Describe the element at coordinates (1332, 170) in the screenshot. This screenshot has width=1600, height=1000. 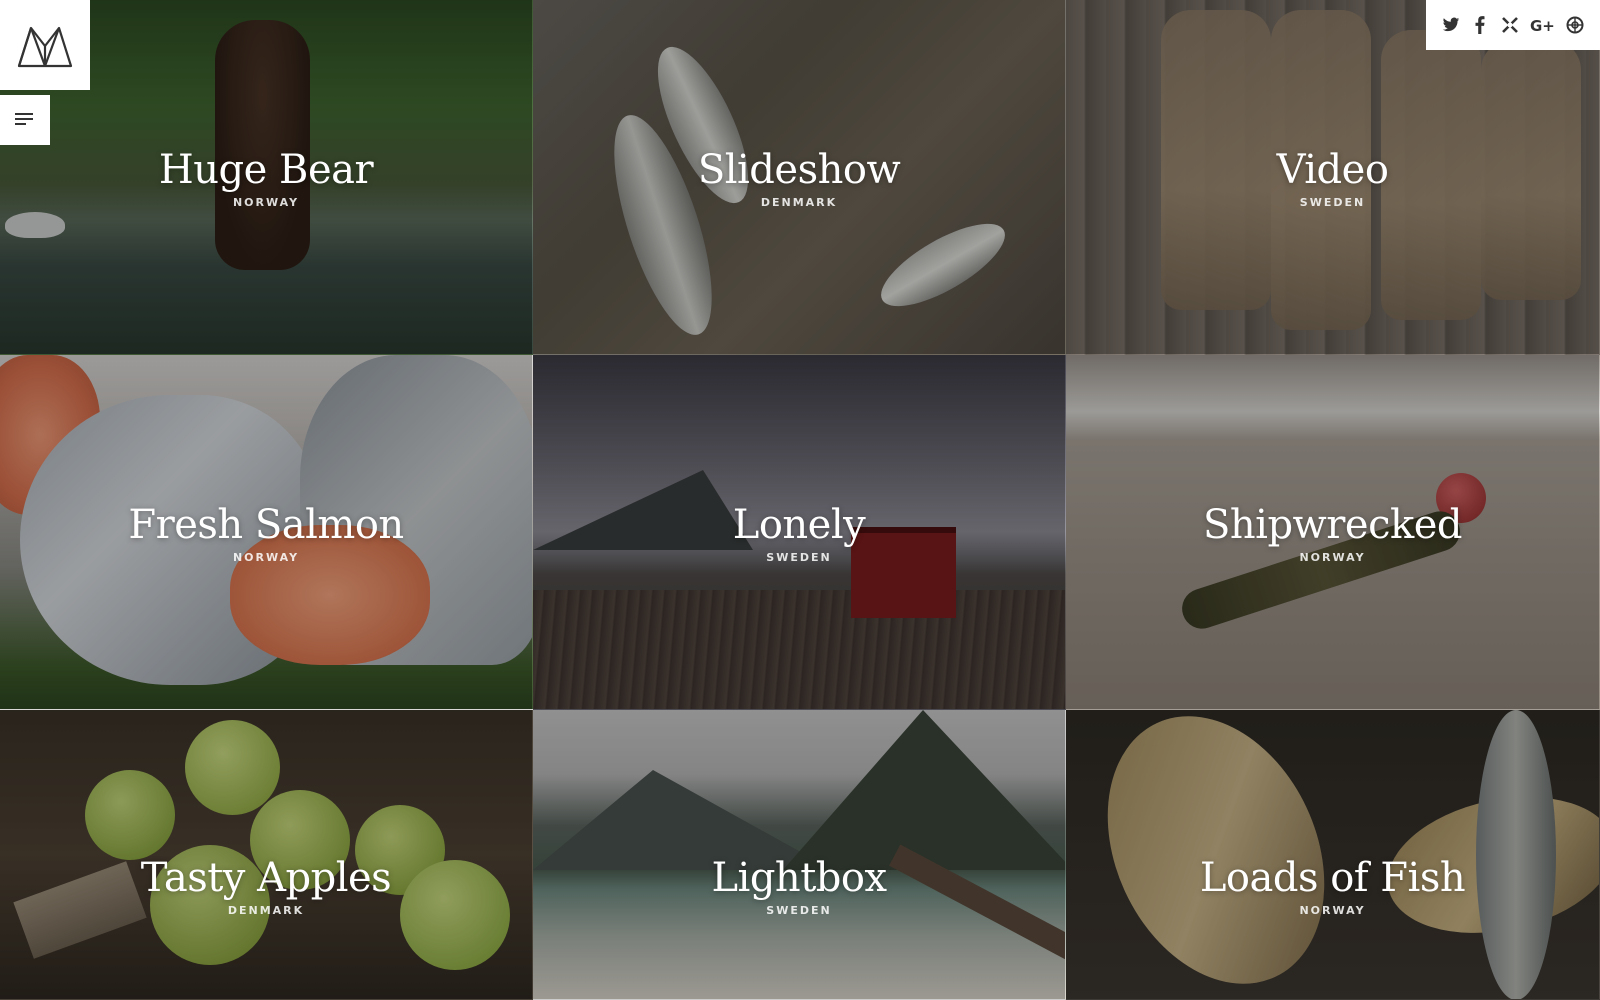
I see `tile-title: Video` at that location.